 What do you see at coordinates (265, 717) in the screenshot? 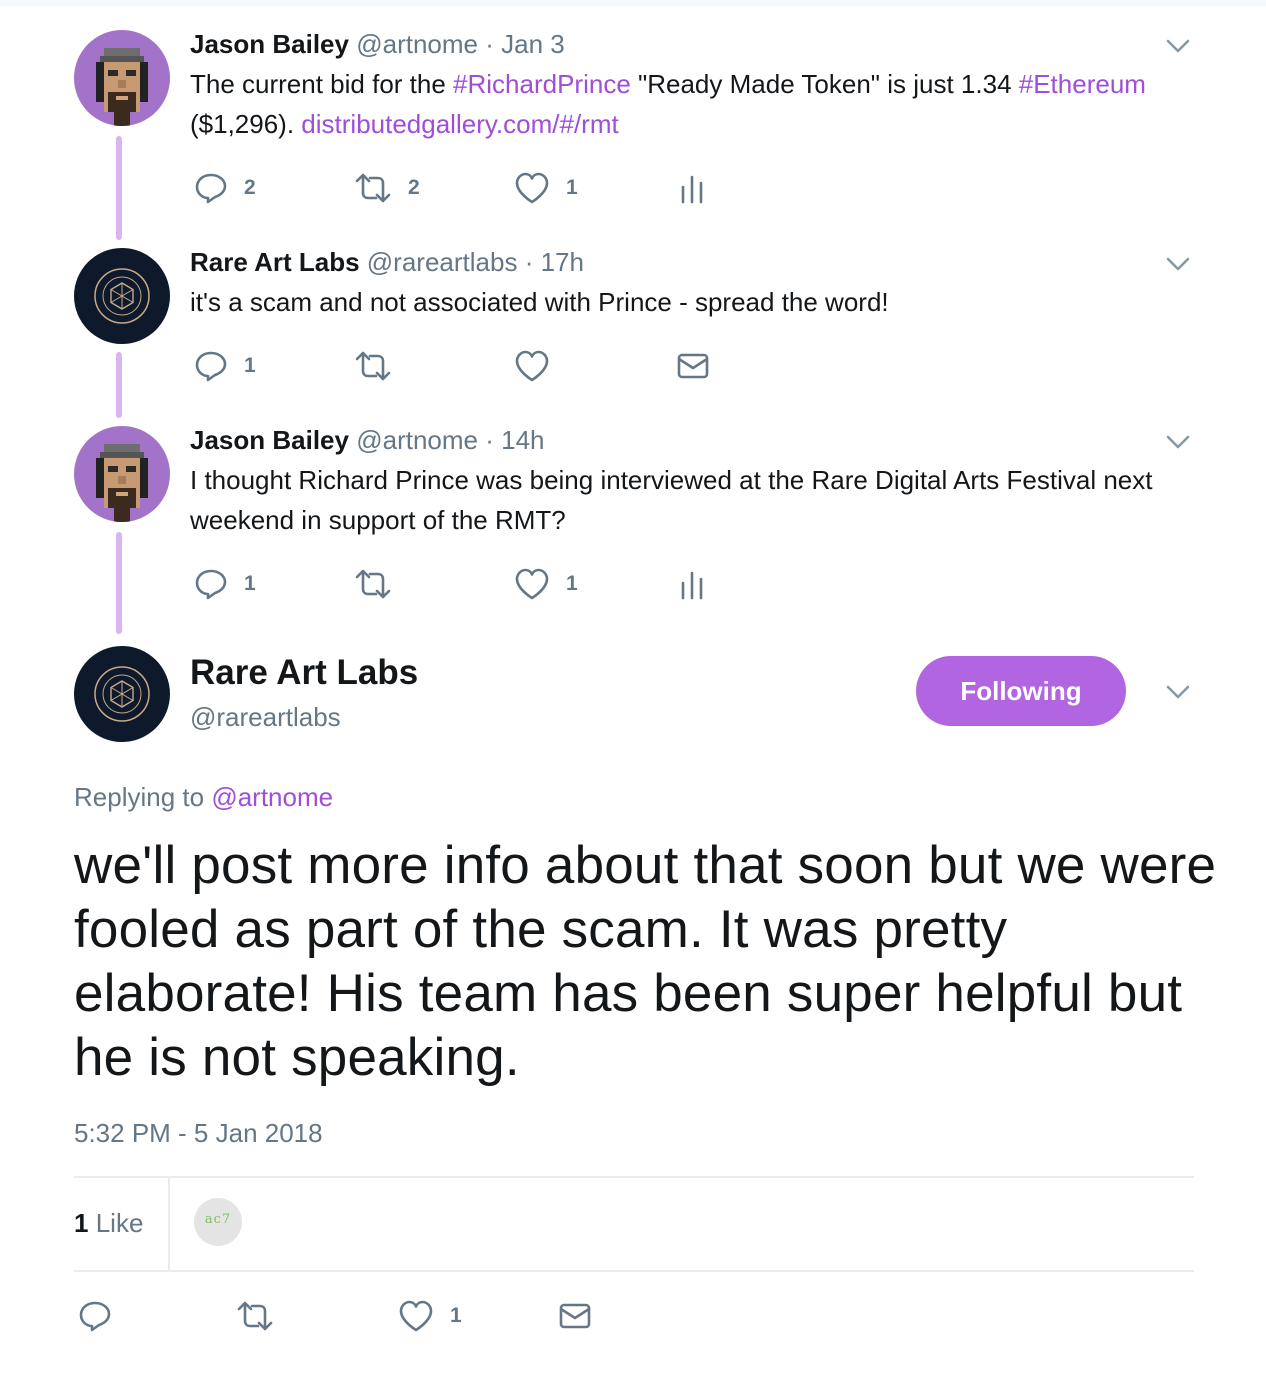
I see `main-author-handle: @rareartlabs` at bounding box center [265, 717].